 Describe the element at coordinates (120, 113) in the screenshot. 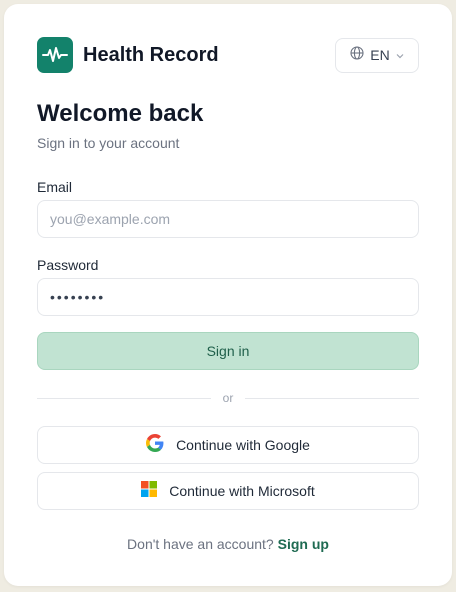

I see `page-title: Welcome back` at that location.